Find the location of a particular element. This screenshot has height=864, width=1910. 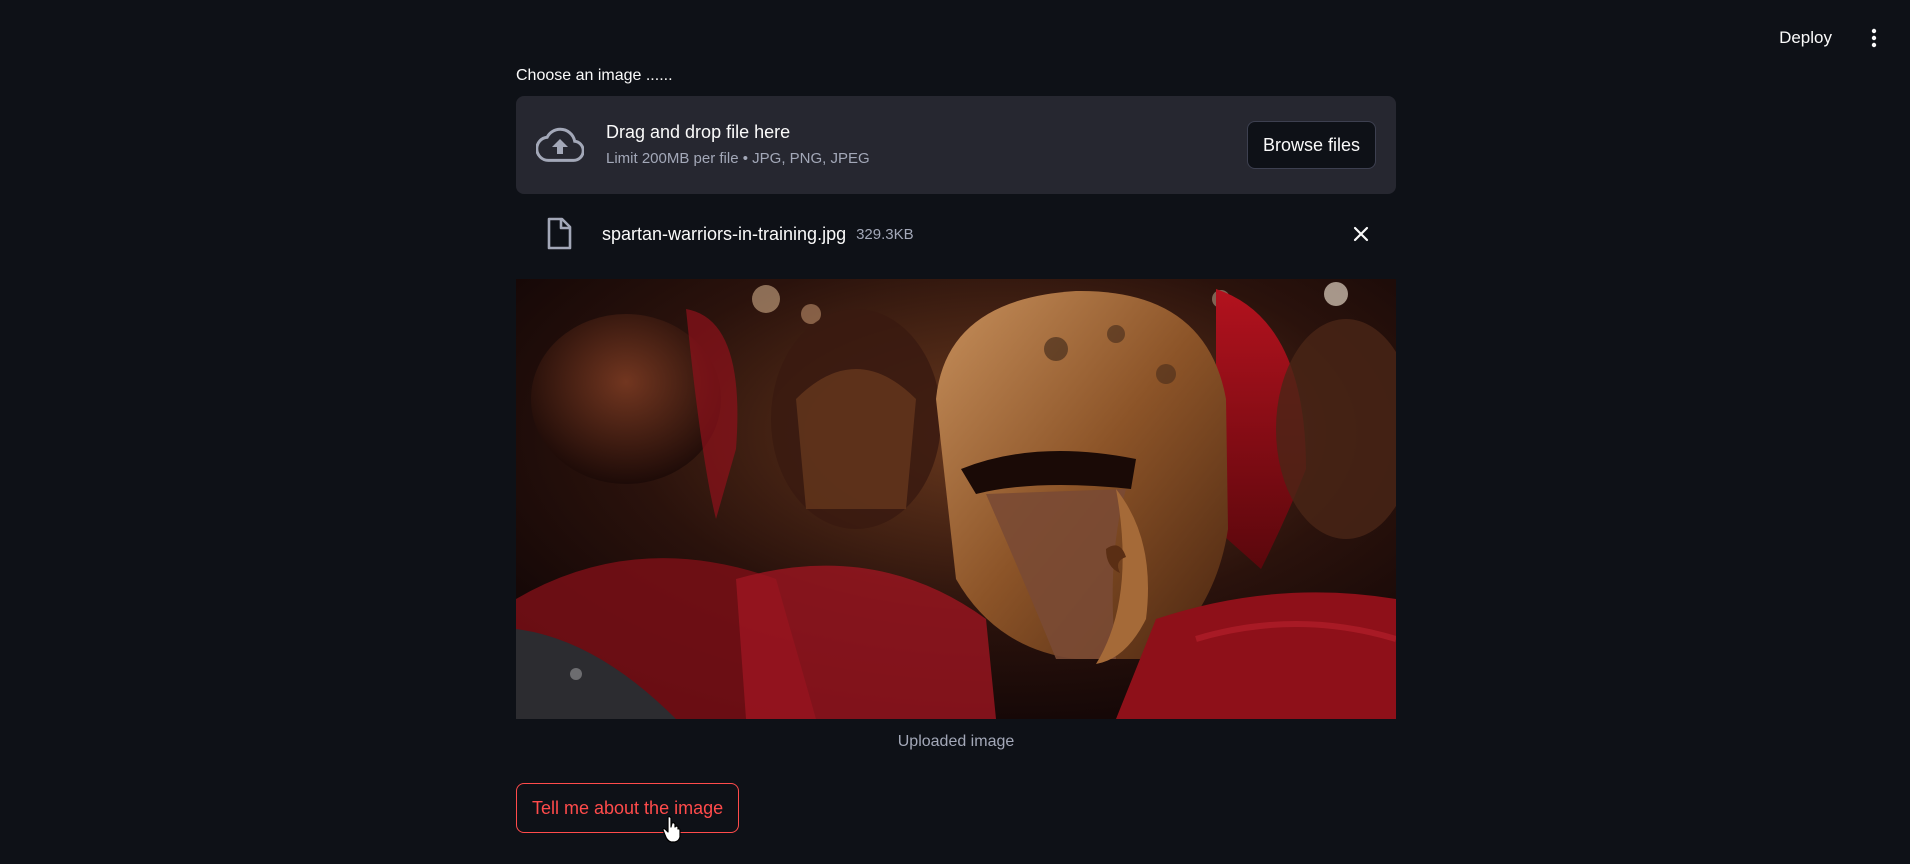

header-toolbar: Deploy is located at coordinates (1827, 38).